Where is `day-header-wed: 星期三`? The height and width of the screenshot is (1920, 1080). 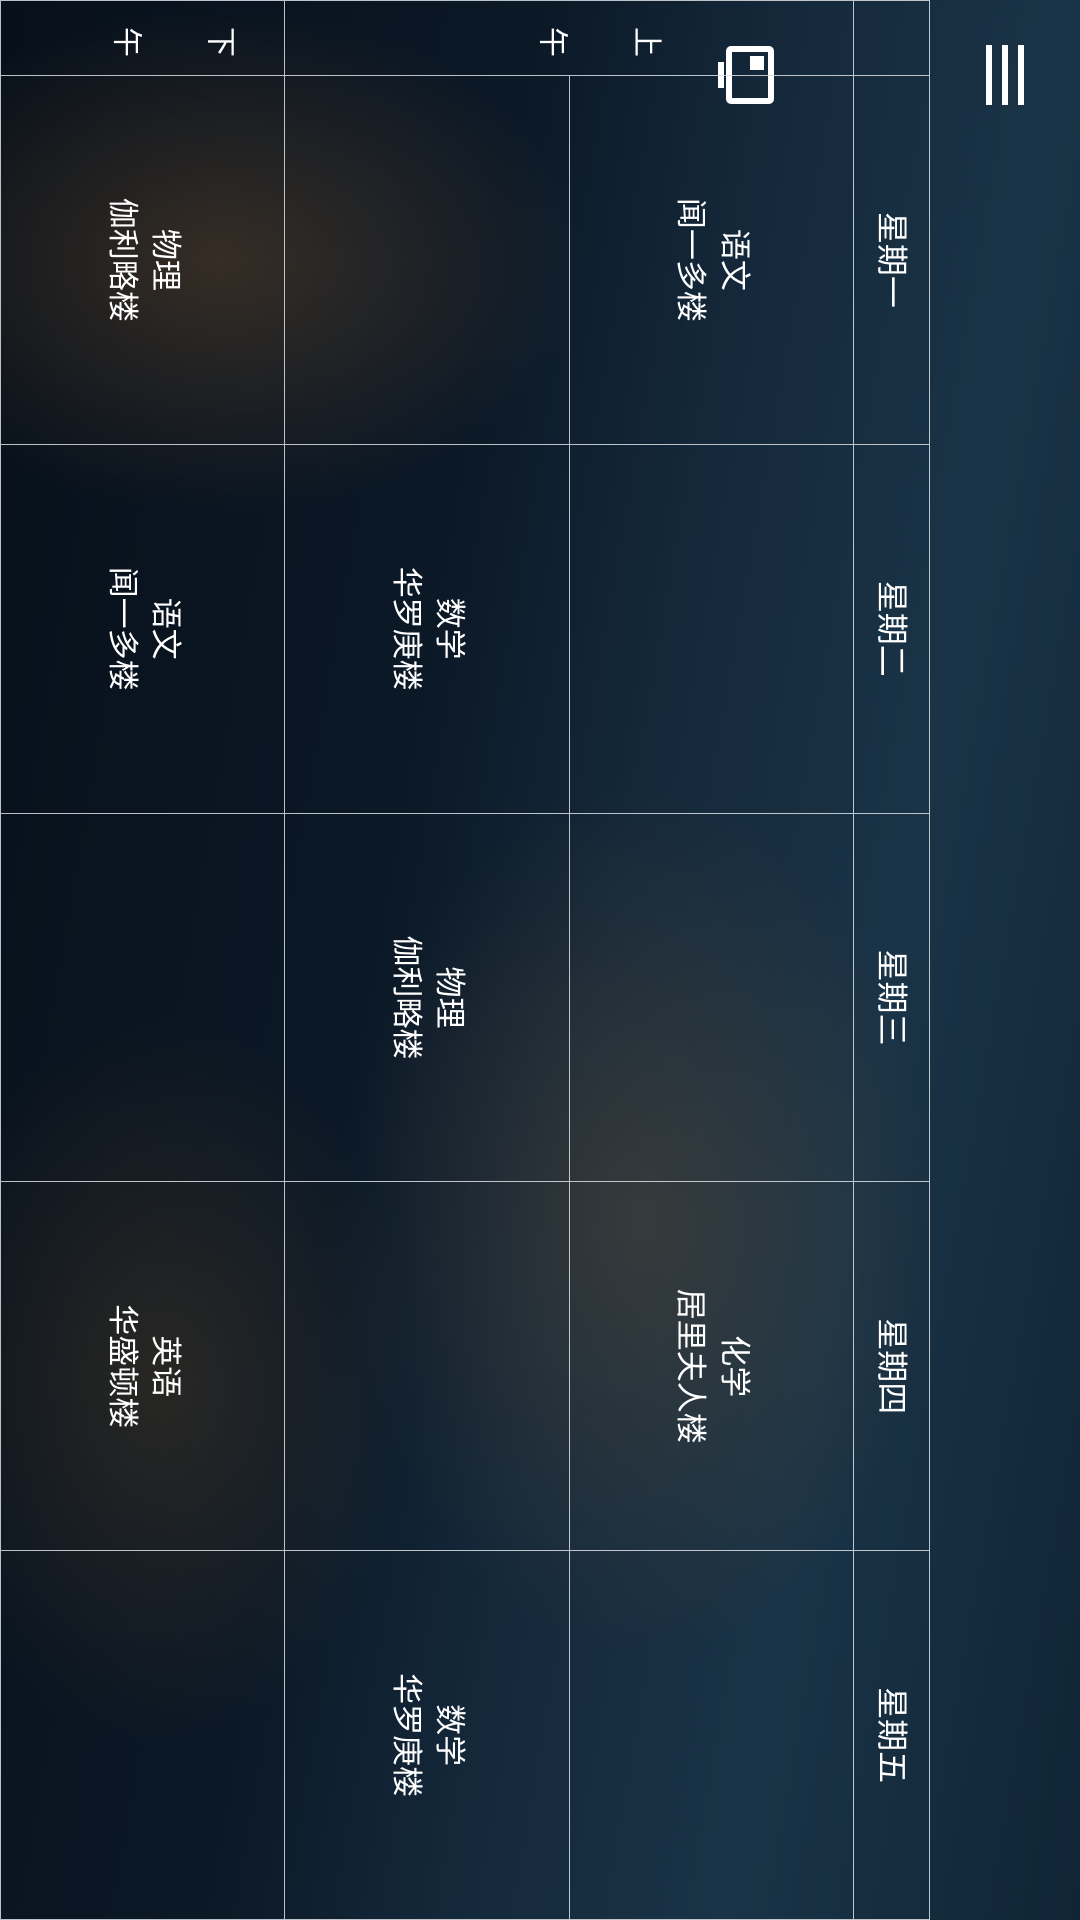 day-header-wed: 星期三 is located at coordinates (891, 998).